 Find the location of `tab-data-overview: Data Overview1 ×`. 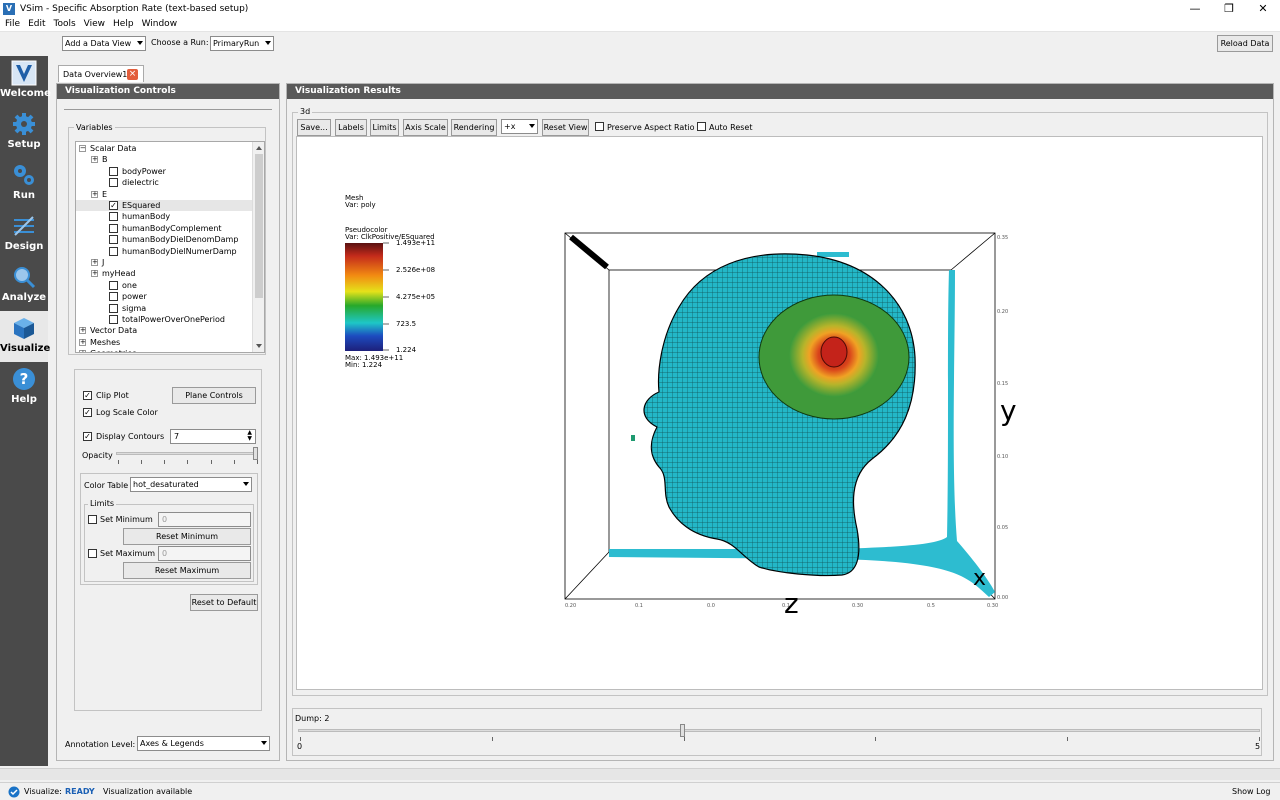

tab-data-overview: Data Overview1 × is located at coordinates (101, 73).